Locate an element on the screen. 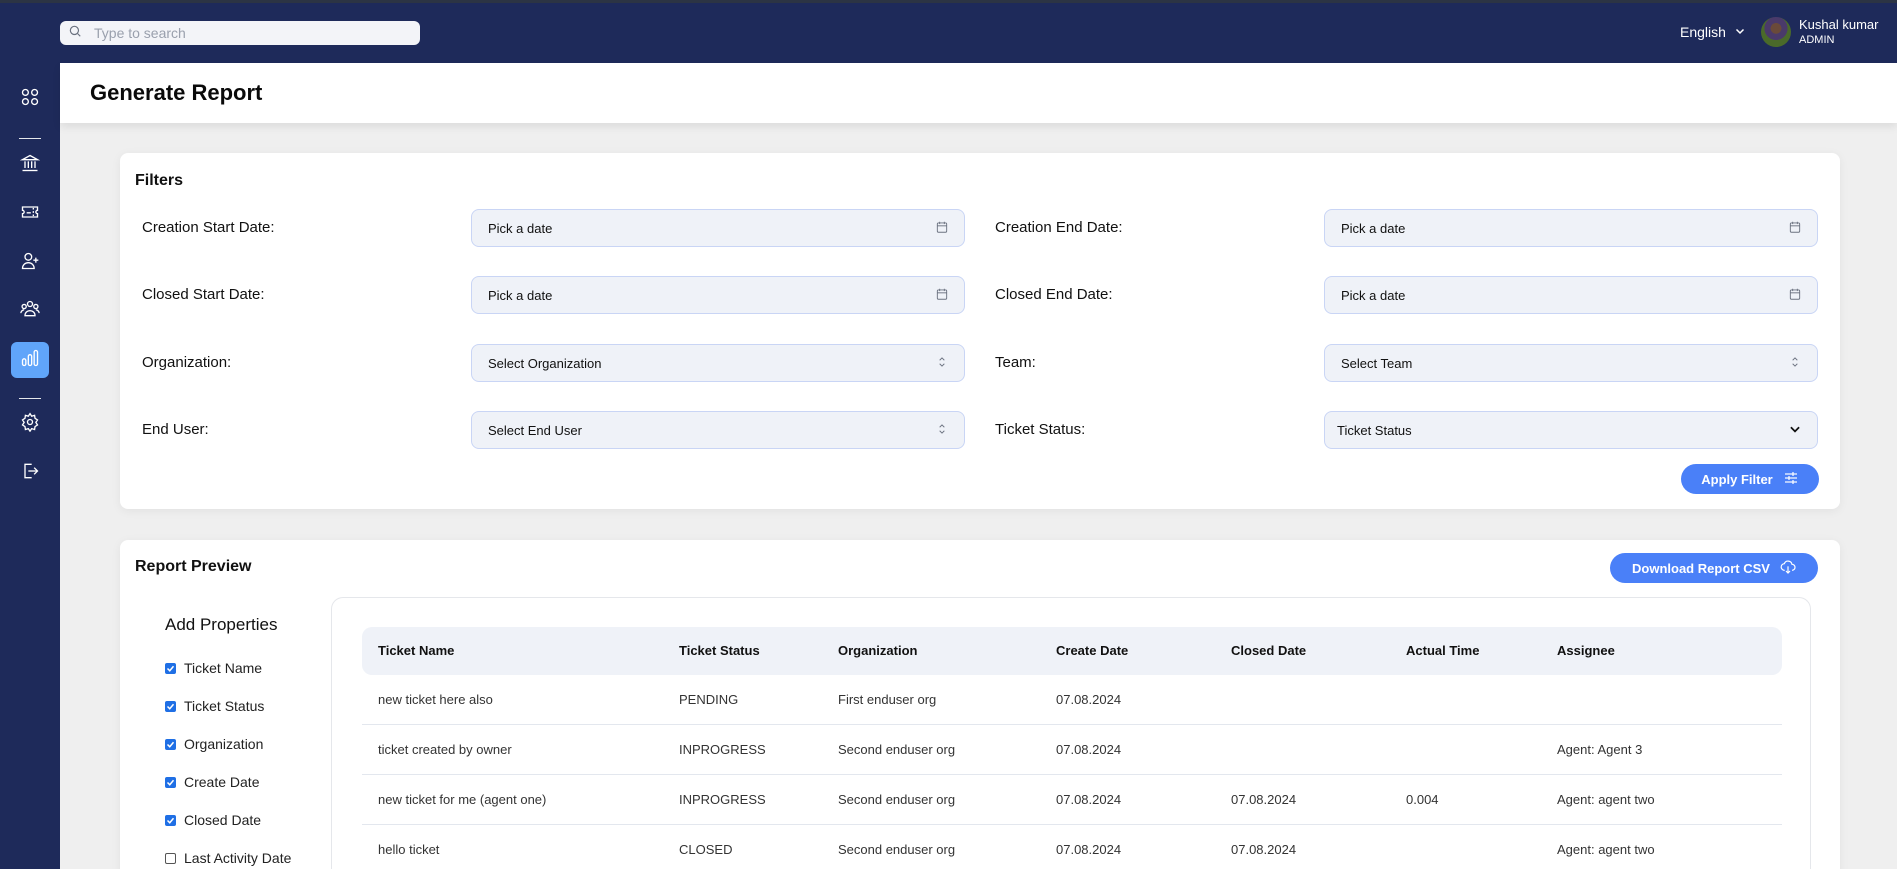 This screenshot has height=869, width=1897. team-icon is located at coordinates (30, 311).